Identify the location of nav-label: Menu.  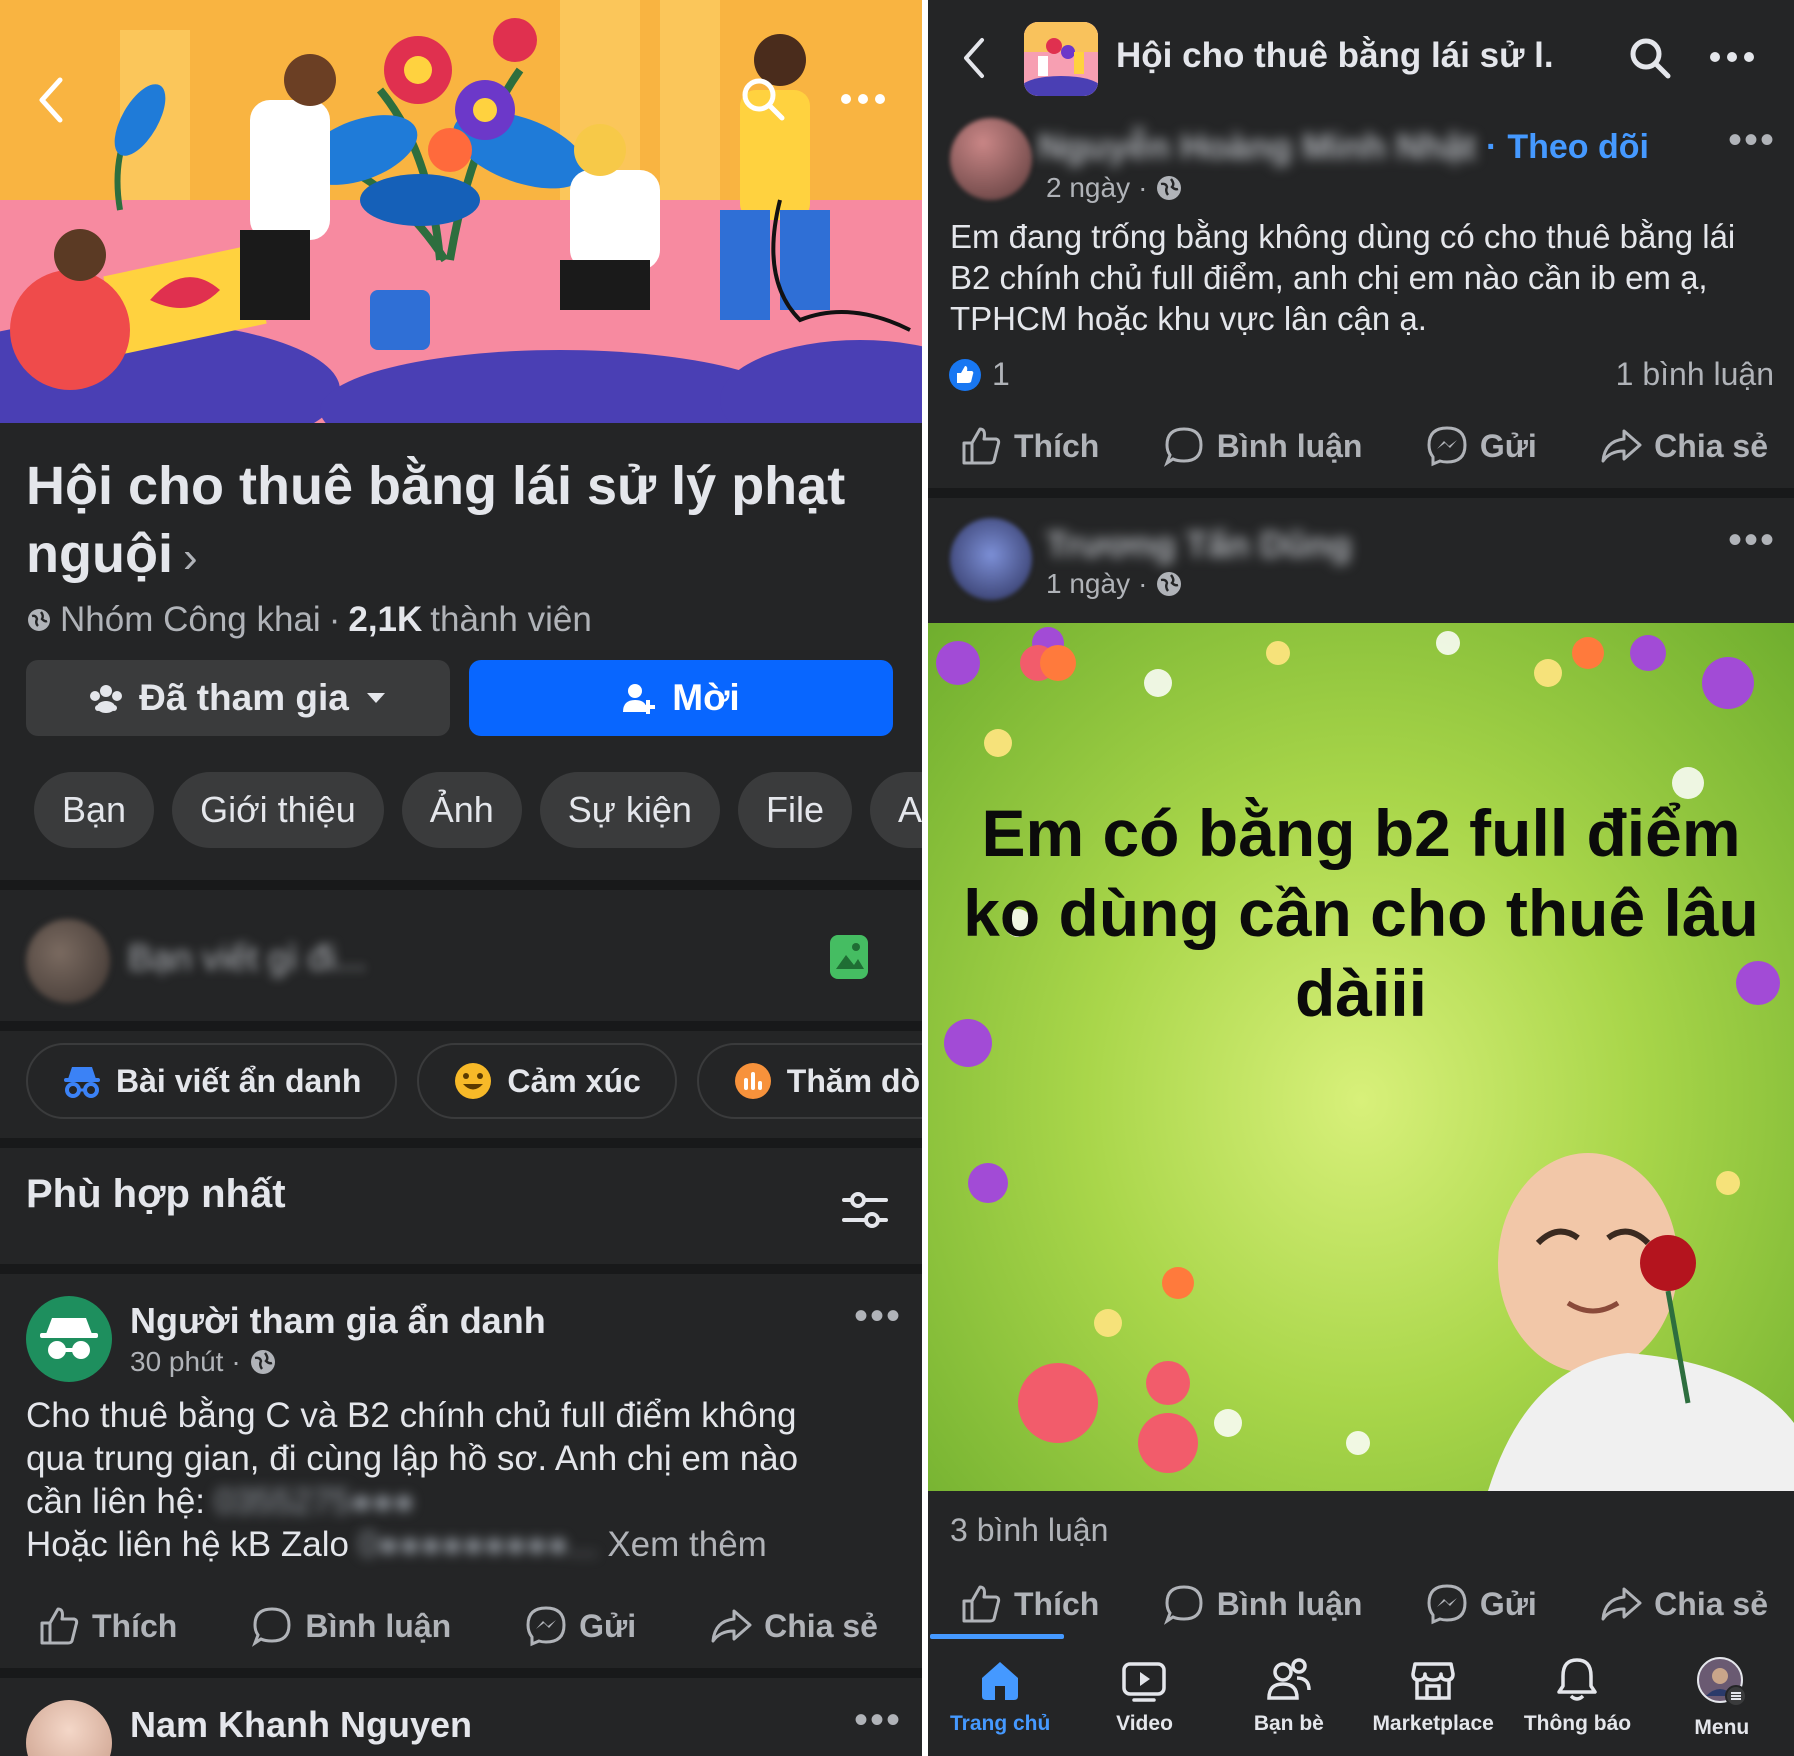
(1722, 1727).